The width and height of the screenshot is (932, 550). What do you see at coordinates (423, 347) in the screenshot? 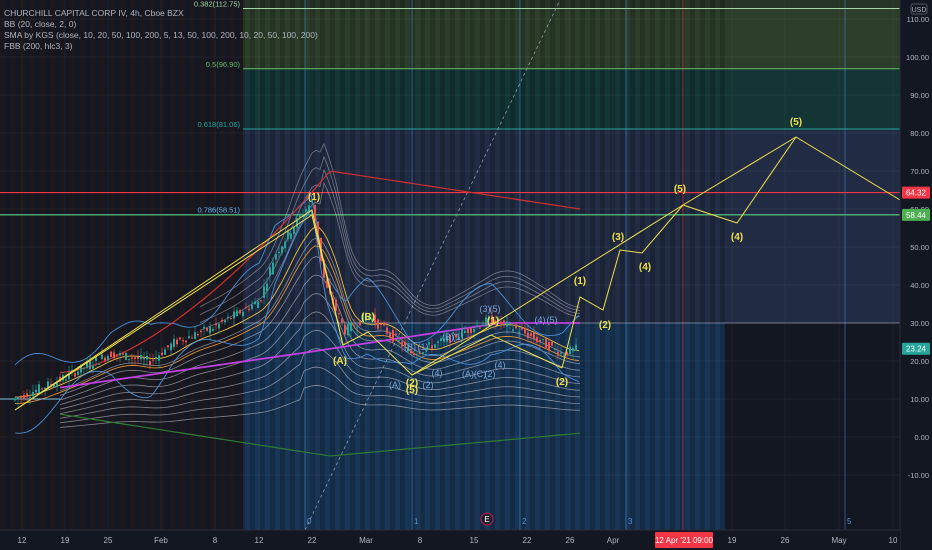
I see `wave-label-minor: (1)` at bounding box center [423, 347].